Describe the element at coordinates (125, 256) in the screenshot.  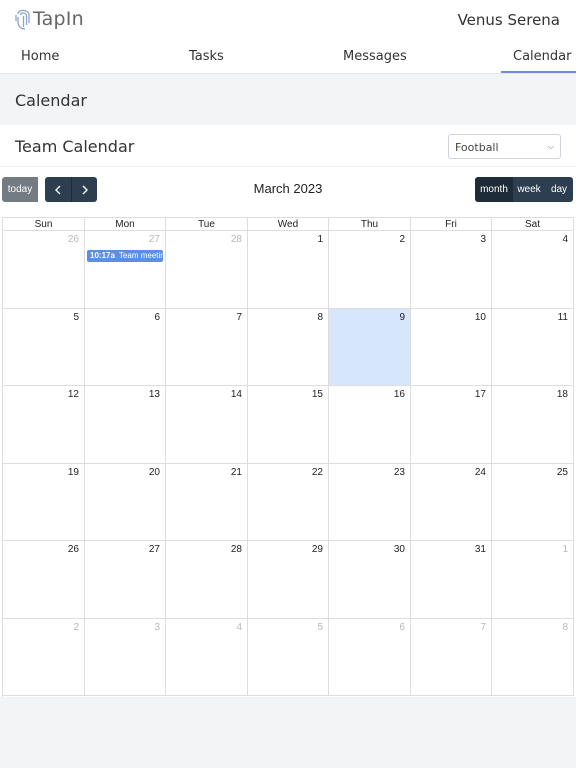
I see `calendar-event: 10:17aTeam meeting` at that location.